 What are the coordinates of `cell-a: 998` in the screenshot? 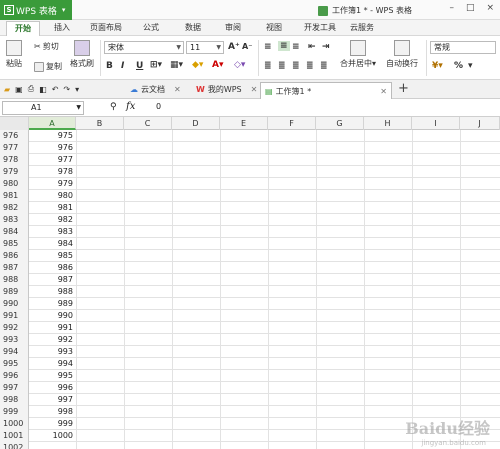 It's located at (52, 412).